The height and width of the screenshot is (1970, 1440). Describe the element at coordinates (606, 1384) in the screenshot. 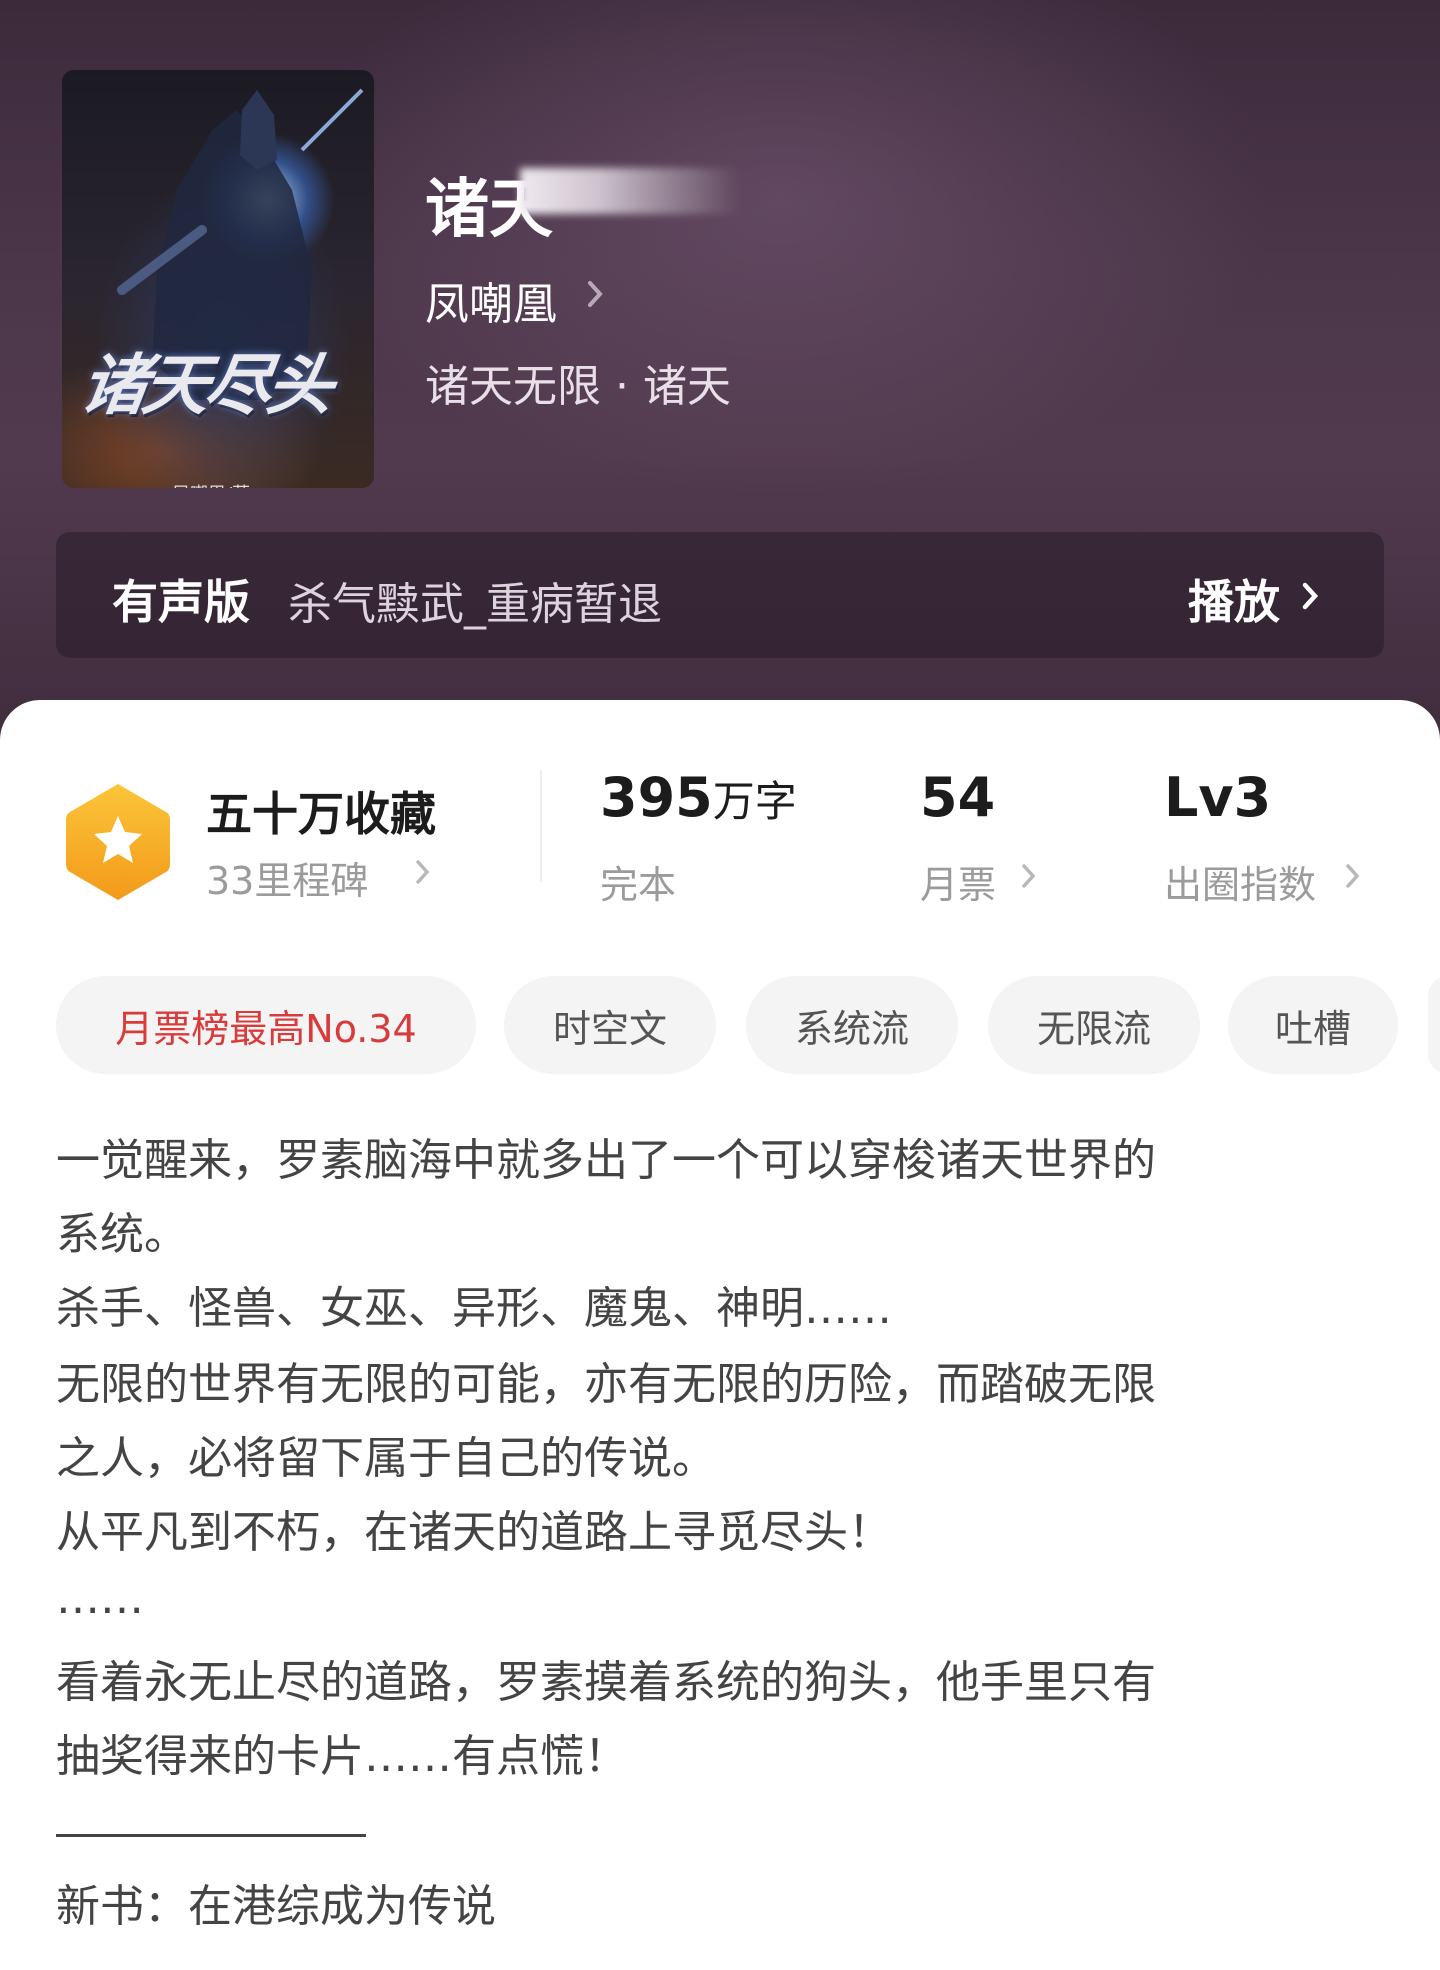

I see `description-line: 无限的世界有无限的可能，亦有无限的历险，而踏破无限` at that location.